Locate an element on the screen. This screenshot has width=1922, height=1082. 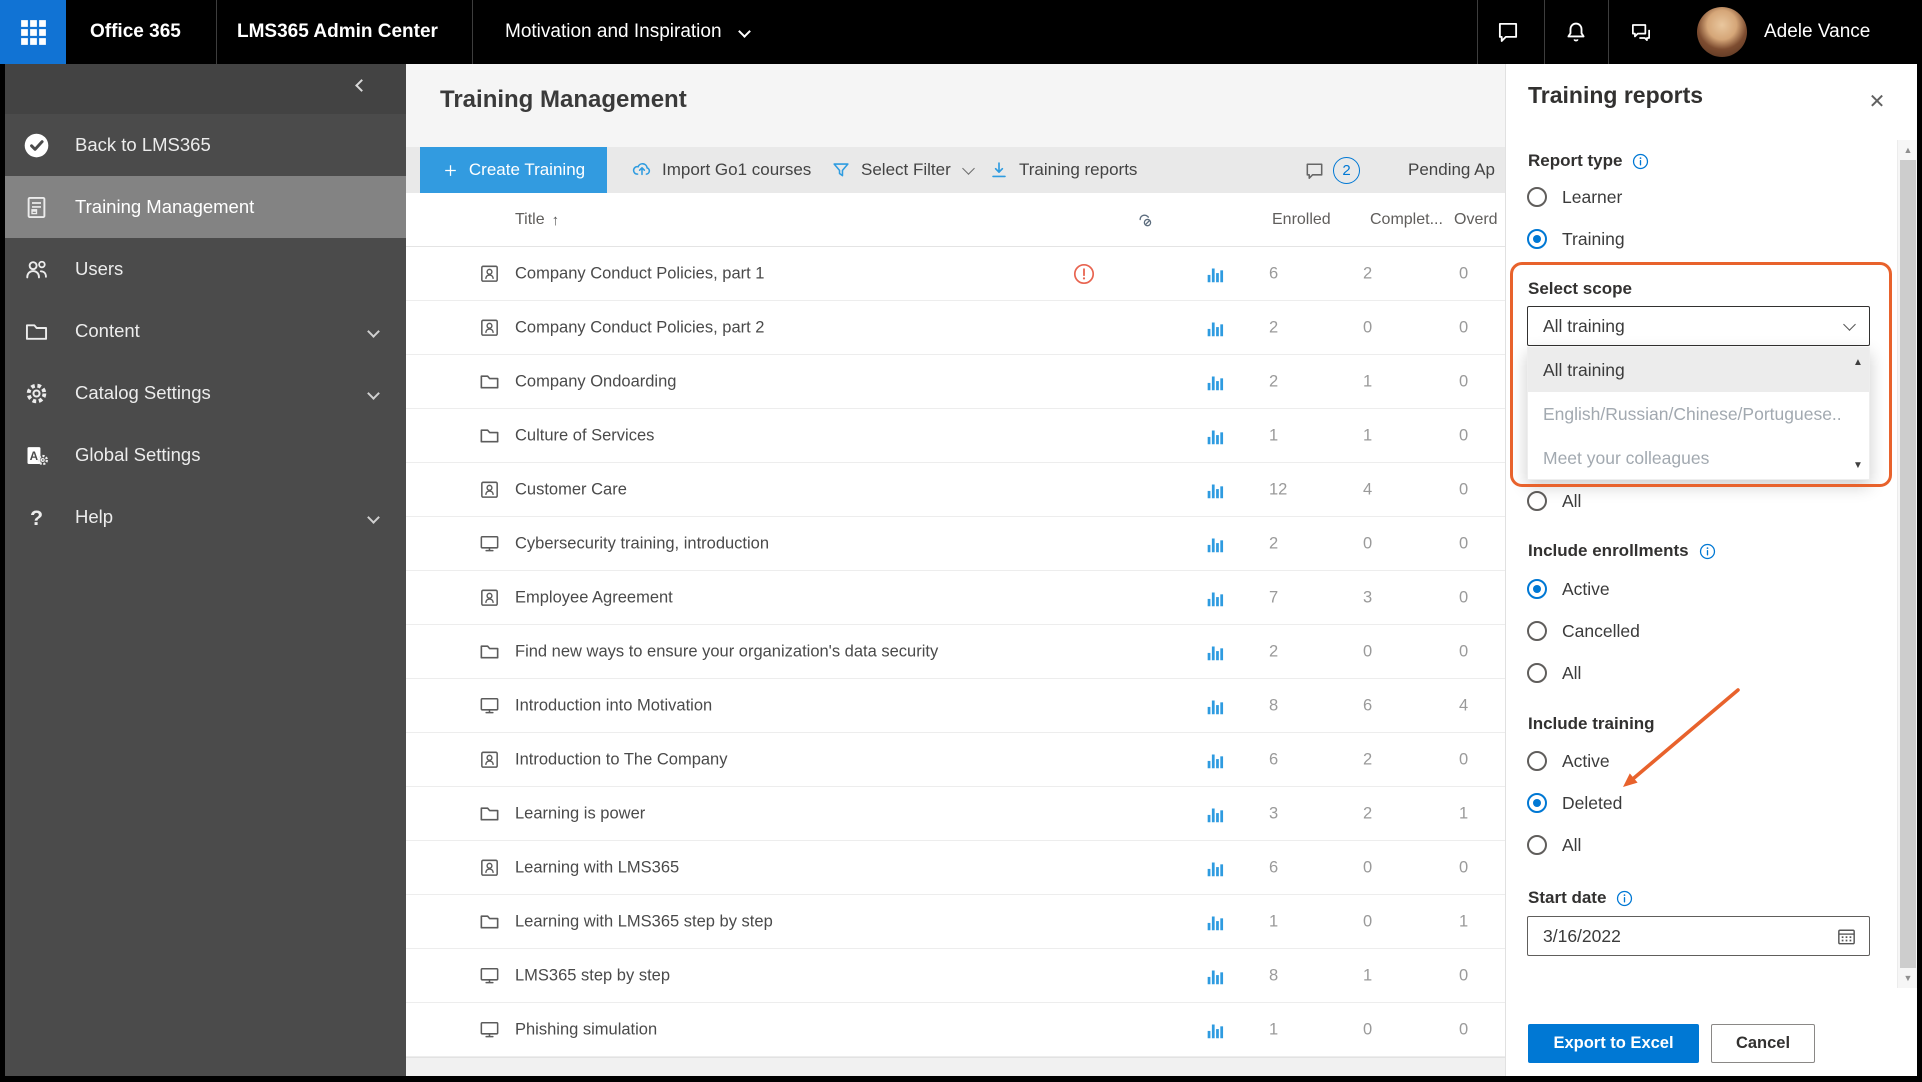
sidebar-item-content: Content is located at coordinates (205, 331).